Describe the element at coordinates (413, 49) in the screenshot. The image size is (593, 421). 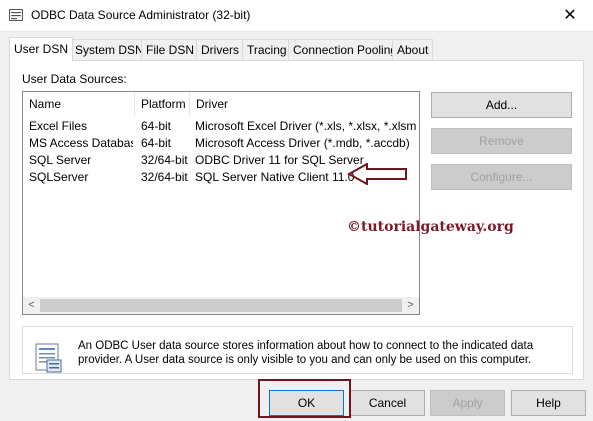
I see `tab-about: About` at that location.